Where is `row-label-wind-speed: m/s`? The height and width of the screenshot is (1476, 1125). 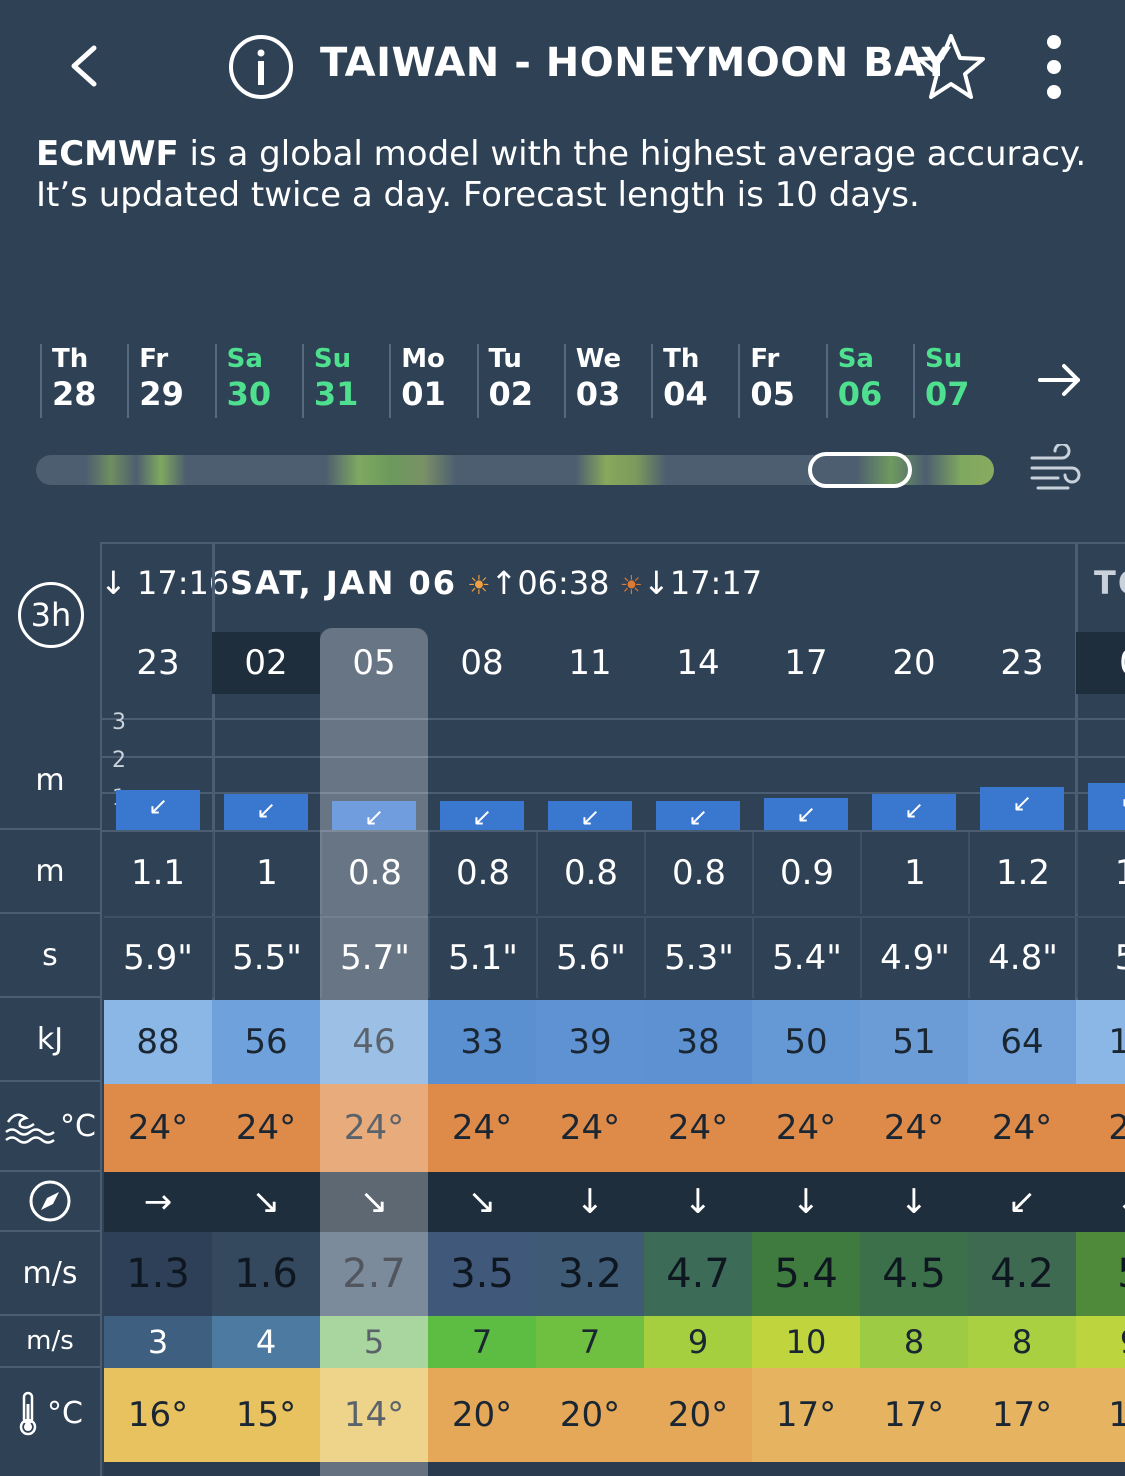 row-label-wind-speed: m/s is located at coordinates (50, 1273).